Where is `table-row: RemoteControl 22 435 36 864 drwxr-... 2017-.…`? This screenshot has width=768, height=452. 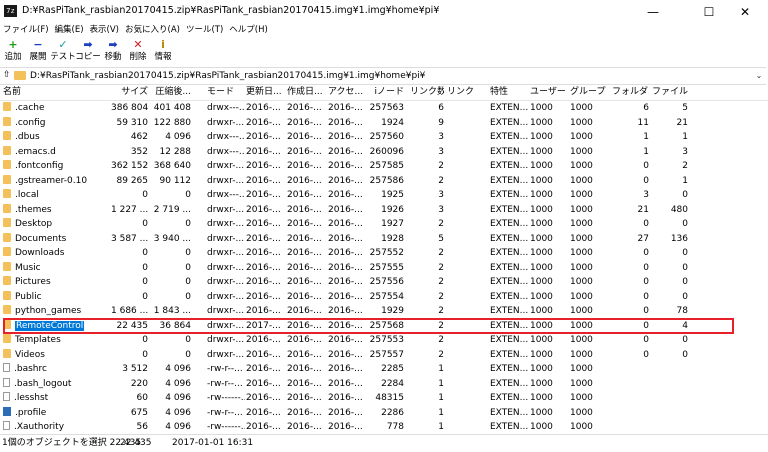
table-row: RemoteControl 22 435 36 864 drwxr-... 2017-.… is located at coordinates (384, 326).